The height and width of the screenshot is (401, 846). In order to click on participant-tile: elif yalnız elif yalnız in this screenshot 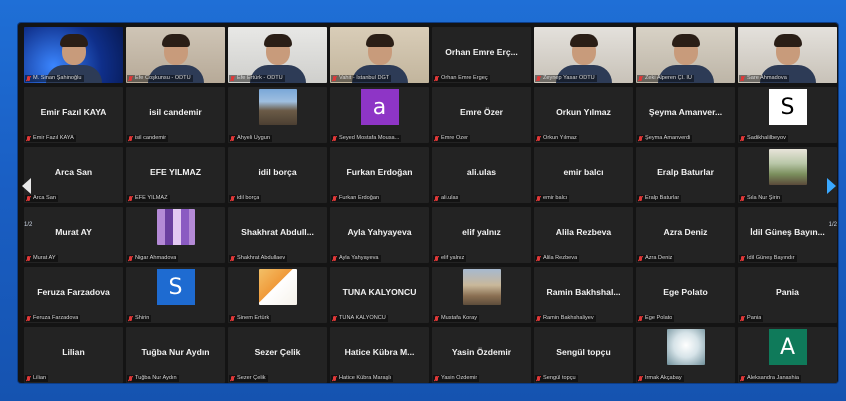, I will do `click(481, 235)`.